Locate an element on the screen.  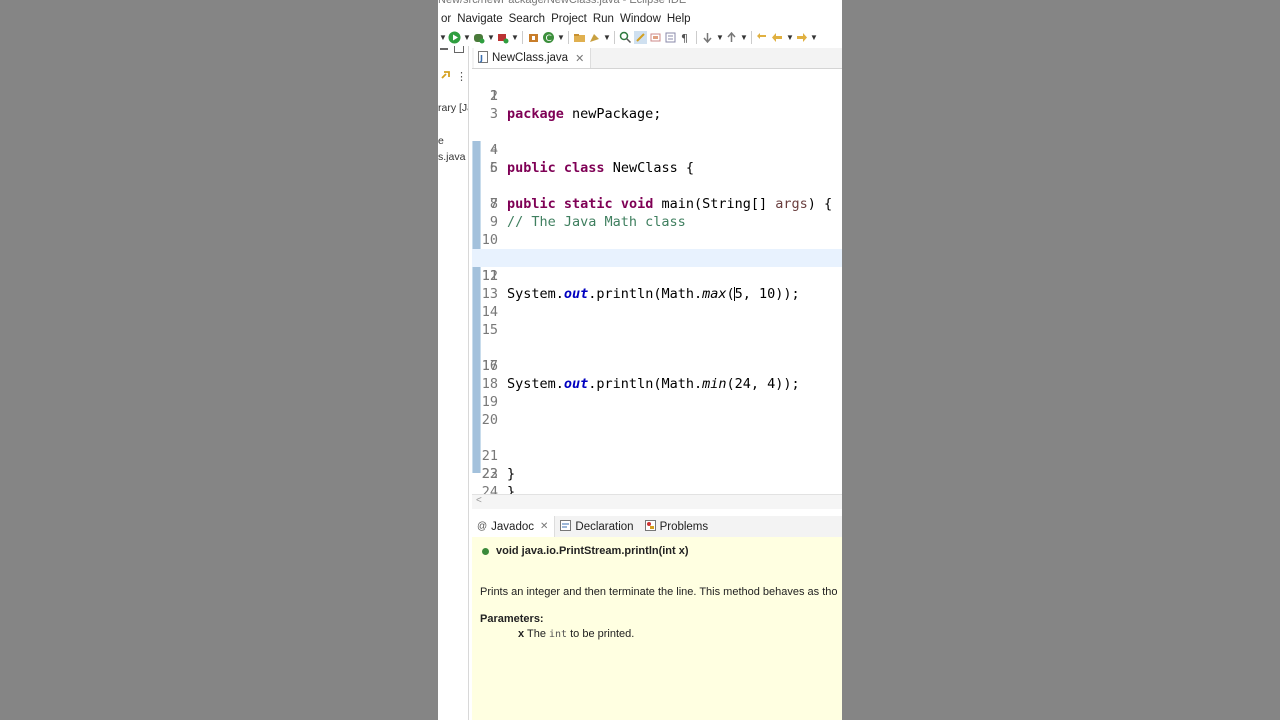
svg-text: C is located at coordinates (549, 39).